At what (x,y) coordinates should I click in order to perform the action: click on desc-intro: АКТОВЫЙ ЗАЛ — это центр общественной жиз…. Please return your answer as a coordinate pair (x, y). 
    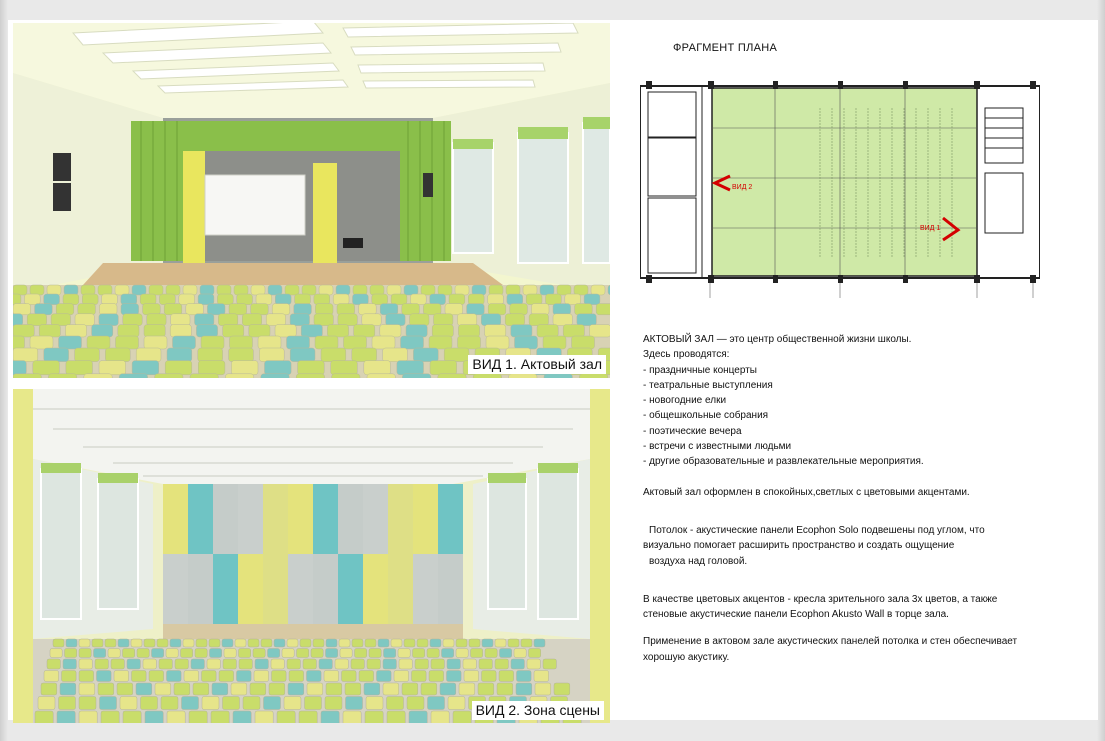
    Looking at the image, I should click on (777, 339).